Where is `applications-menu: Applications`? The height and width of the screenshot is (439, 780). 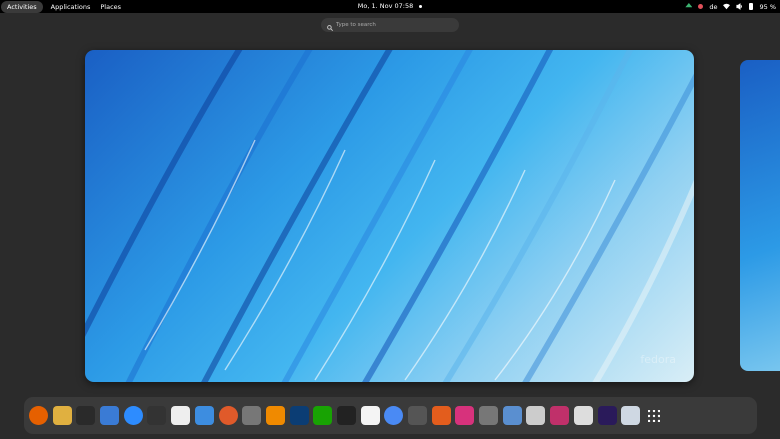 applications-menu: Applications is located at coordinates (71, 7).